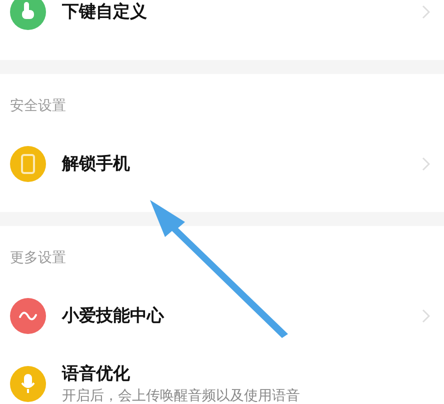 The width and height of the screenshot is (444, 404). What do you see at coordinates (96, 164) in the screenshot?
I see `item-title: 解锁手机` at bounding box center [96, 164].